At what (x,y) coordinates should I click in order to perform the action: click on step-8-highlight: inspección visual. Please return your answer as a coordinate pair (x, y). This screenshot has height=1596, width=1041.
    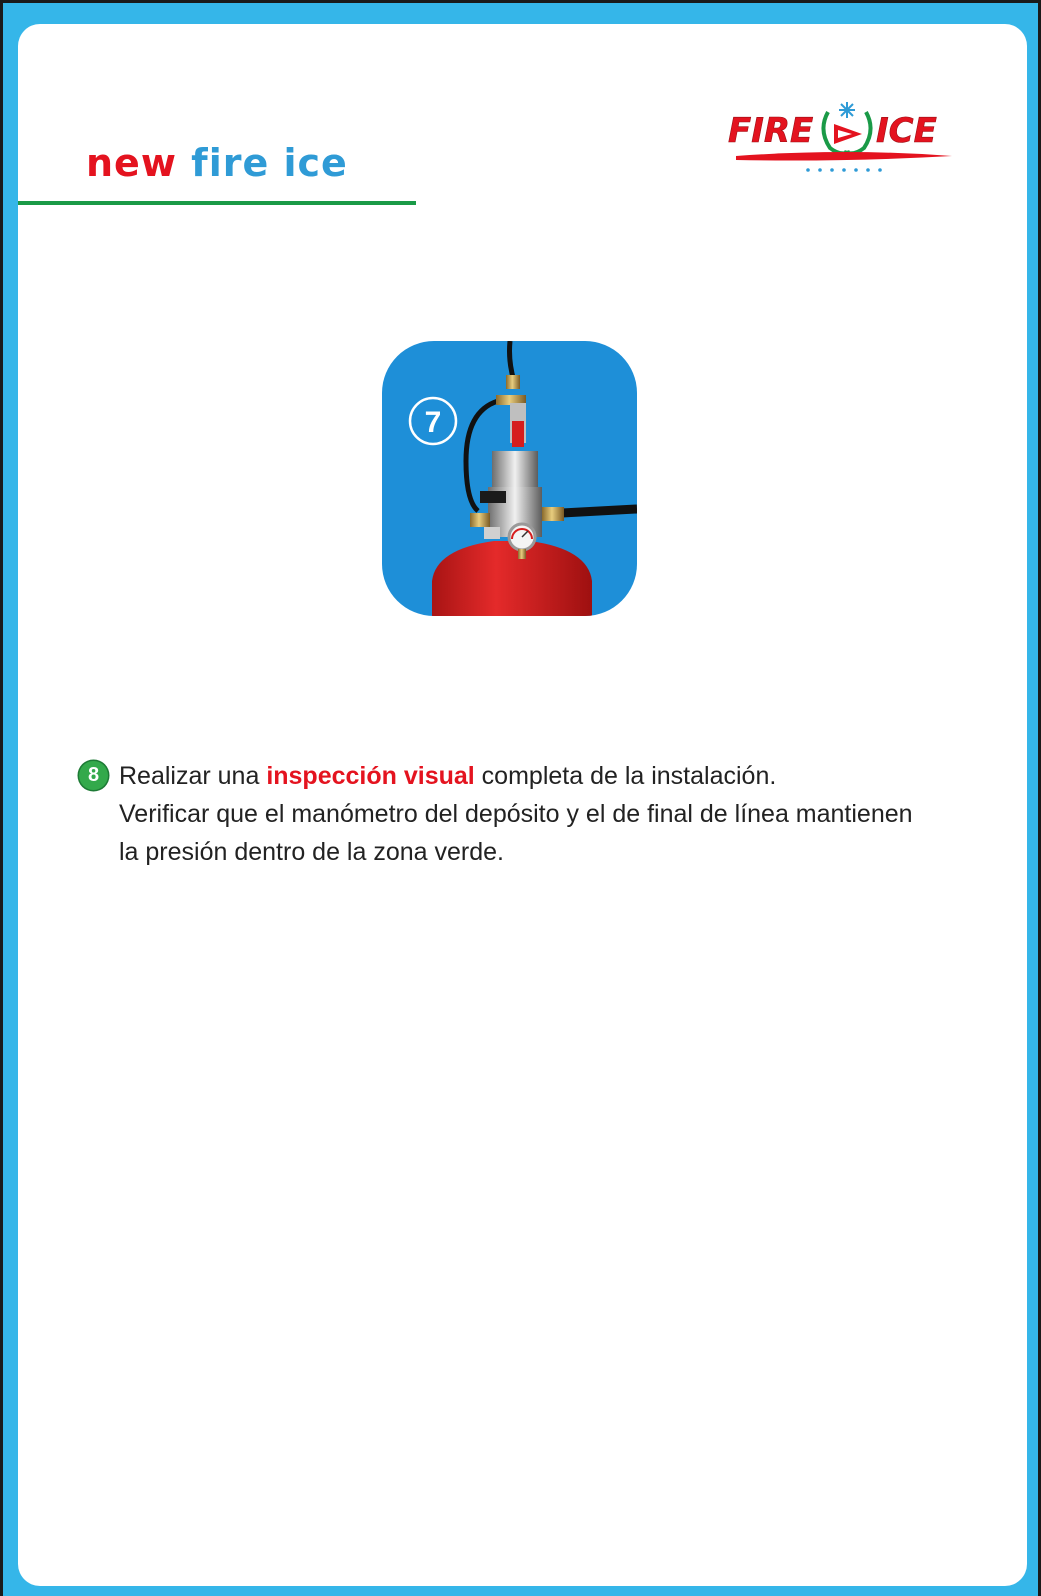
    Looking at the image, I should click on (370, 776).